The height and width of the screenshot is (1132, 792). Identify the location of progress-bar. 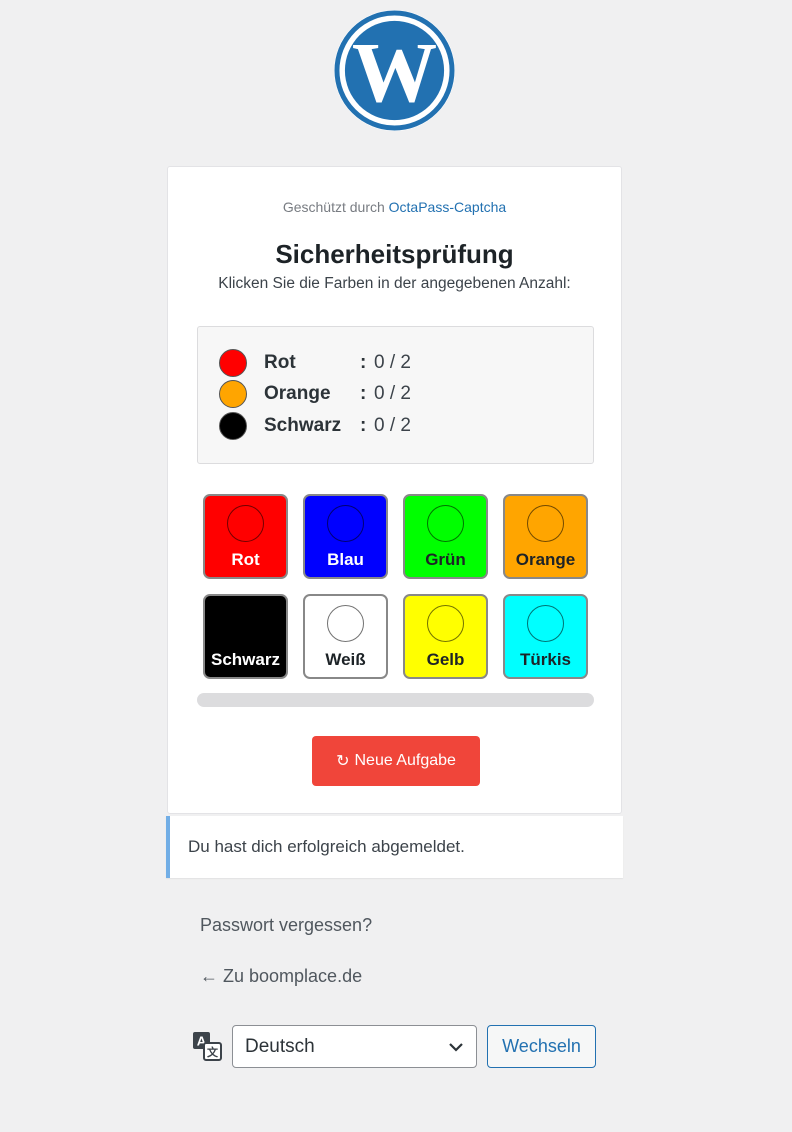
(395, 700).